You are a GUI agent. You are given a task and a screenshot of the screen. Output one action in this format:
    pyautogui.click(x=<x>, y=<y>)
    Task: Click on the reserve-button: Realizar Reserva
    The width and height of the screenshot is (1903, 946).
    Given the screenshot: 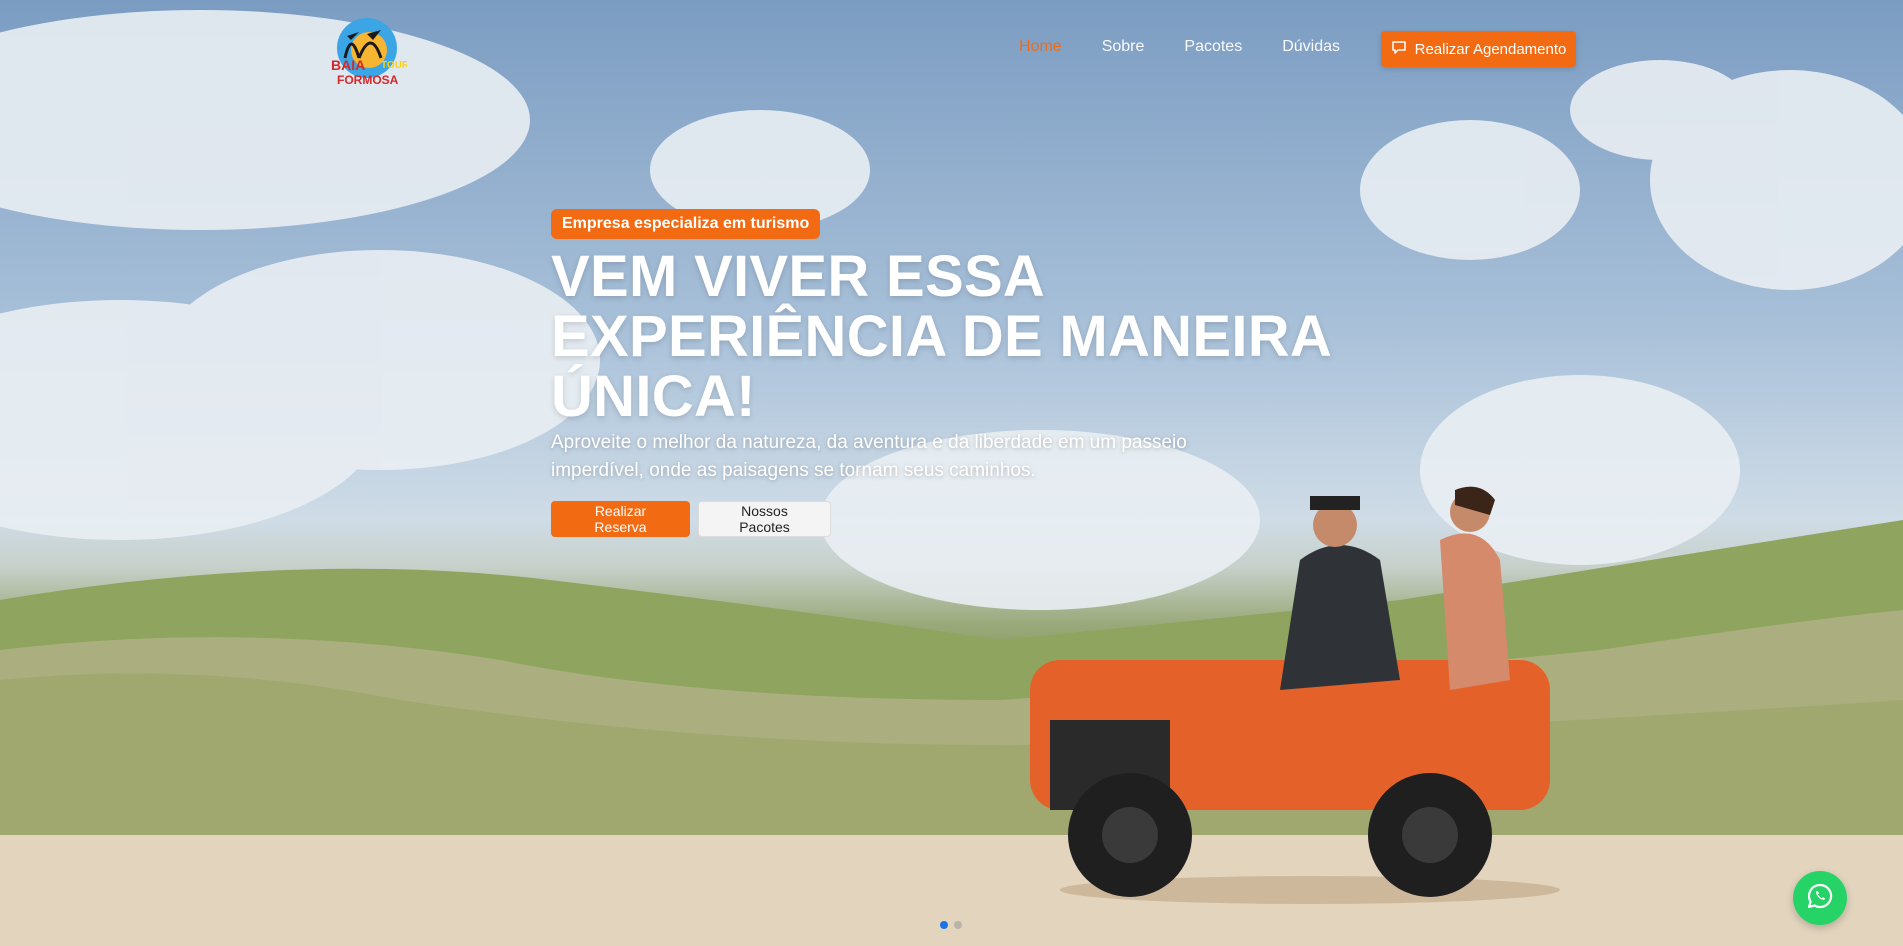 What is the action you would take?
    pyautogui.click(x=620, y=519)
    